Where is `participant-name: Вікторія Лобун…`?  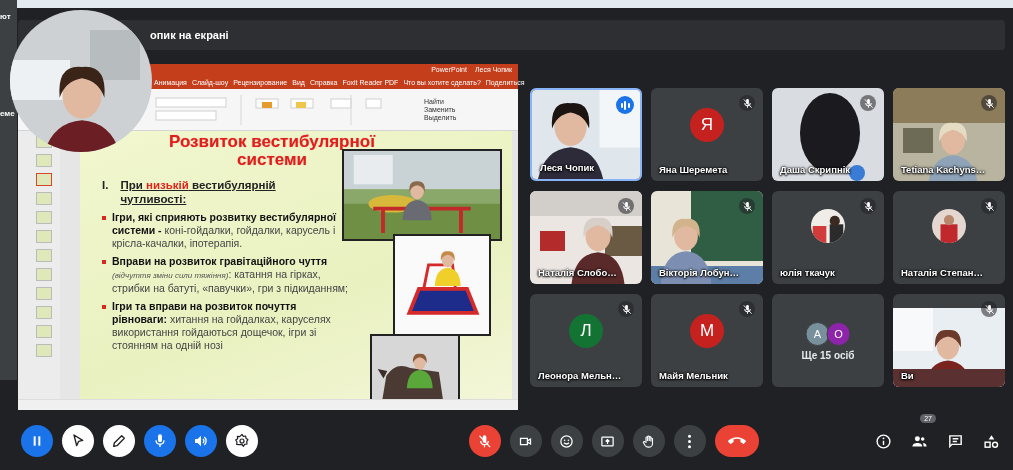
participant-name: Вікторія Лобун… is located at coordinates (699, 272).